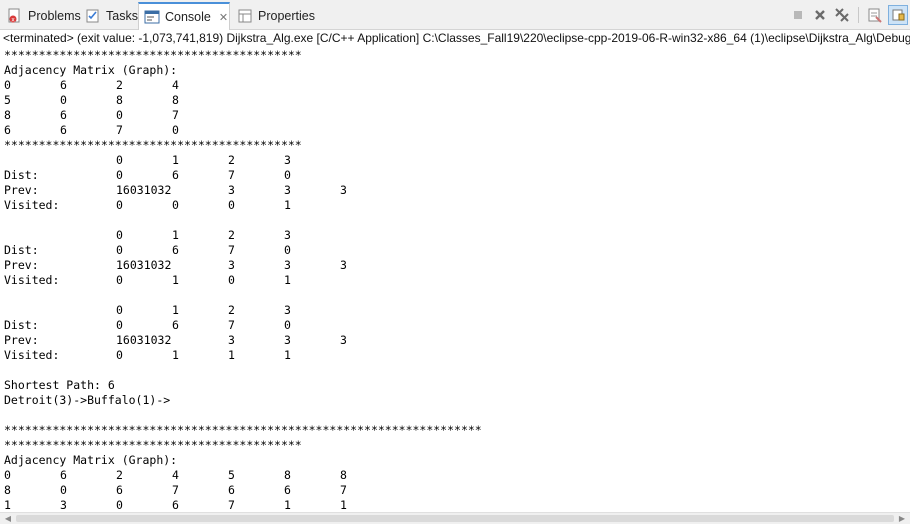  What do you see at coordinates (902, 518) in the screenshot?
I see `scroll-right-icon: ▶` at bounding box center [902, 518].